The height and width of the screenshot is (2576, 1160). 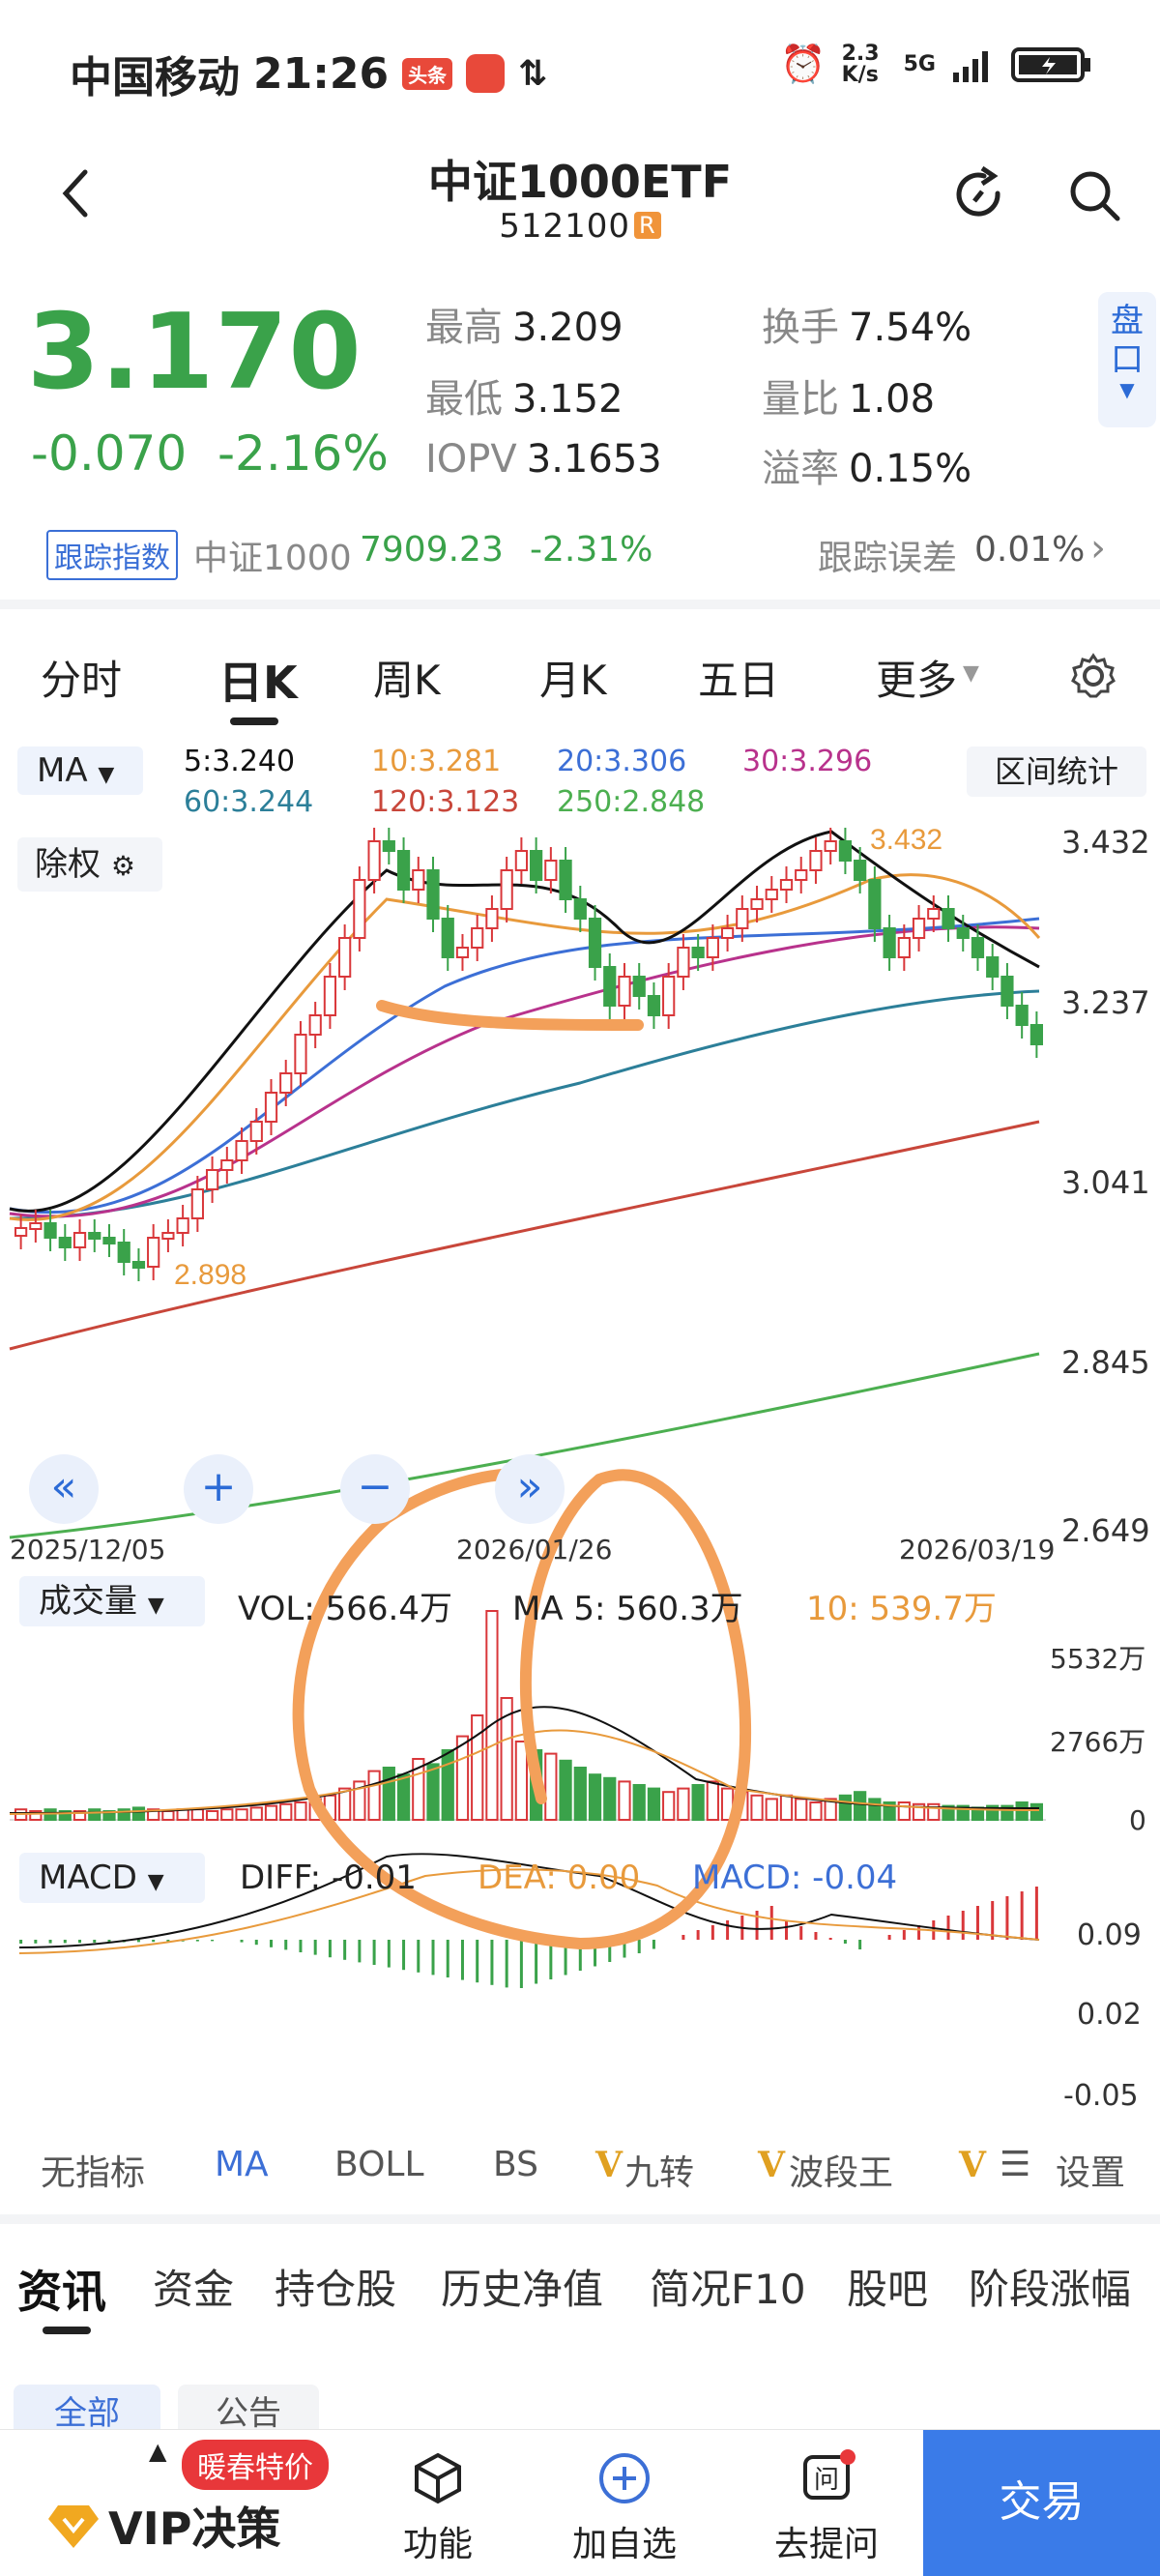 I want to click on volume-selector: 成交量 ▼, so click(x=112, y=1601).